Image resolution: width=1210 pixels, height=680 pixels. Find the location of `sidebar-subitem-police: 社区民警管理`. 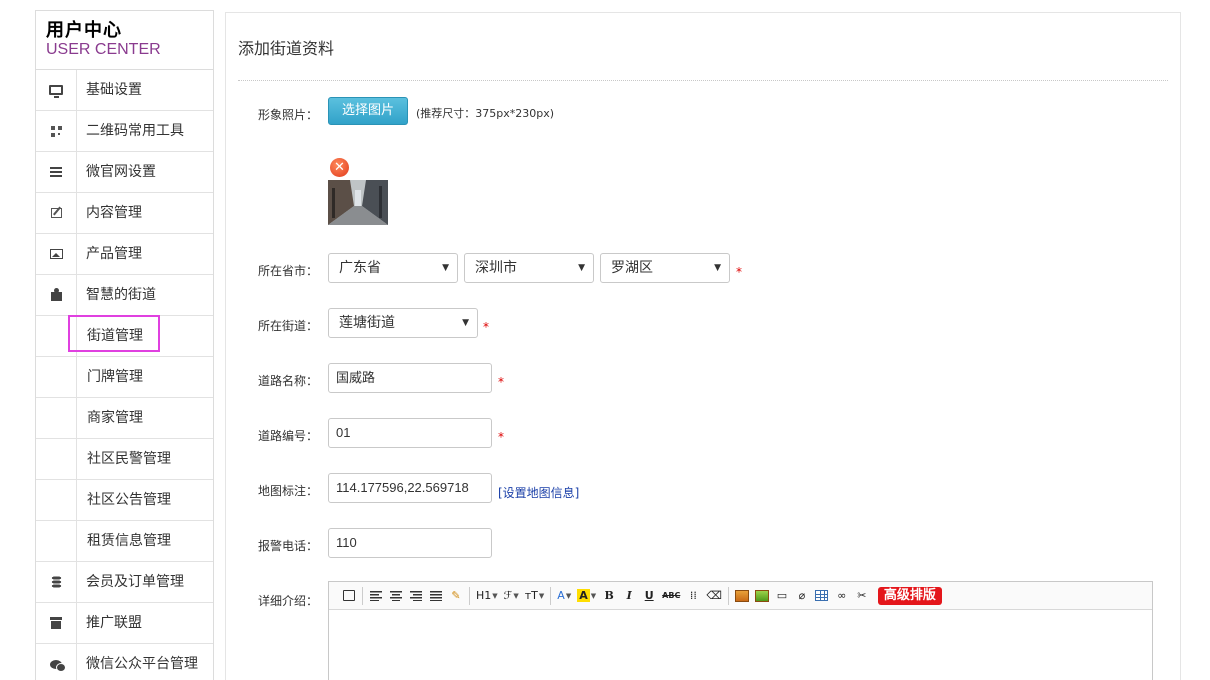

sidebar-subitem-police: 社区民警管理 is located at coordinates (124, 459).